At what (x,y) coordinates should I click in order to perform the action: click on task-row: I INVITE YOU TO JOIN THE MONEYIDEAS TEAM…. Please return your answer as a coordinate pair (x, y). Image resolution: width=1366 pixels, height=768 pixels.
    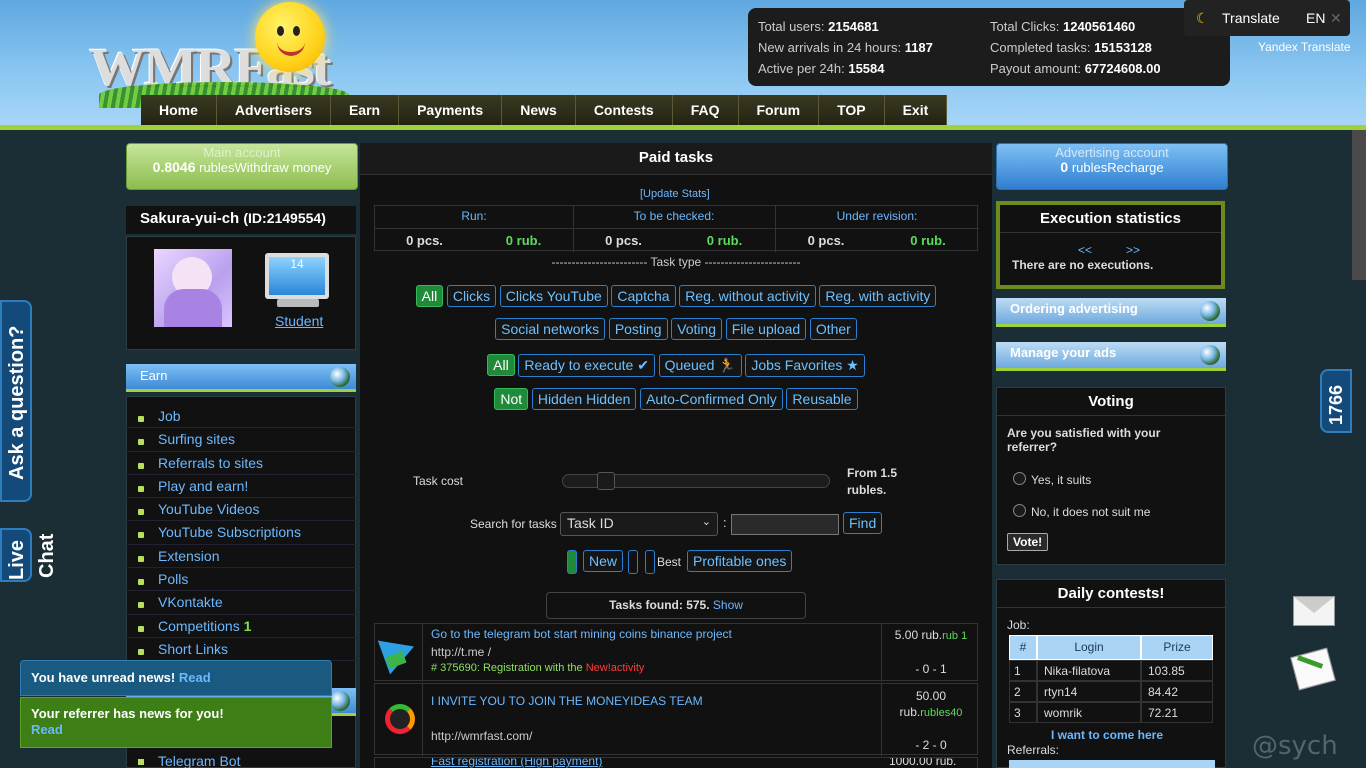
    Looking at the image, I should click on (676, 719).